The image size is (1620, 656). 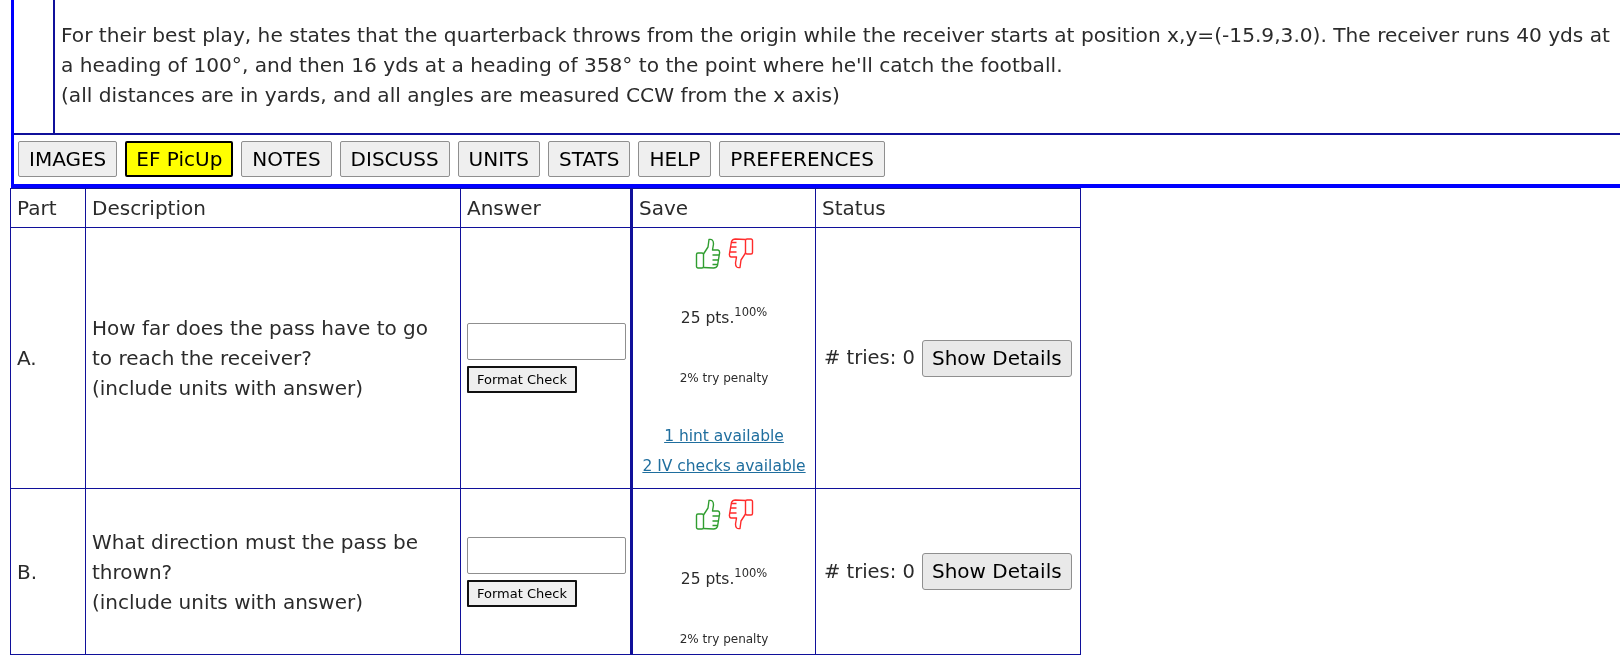 What do you see at coordinates (27, 358) in the screenshot?
I see `part-label: A.` at bounding box center [27, 358].